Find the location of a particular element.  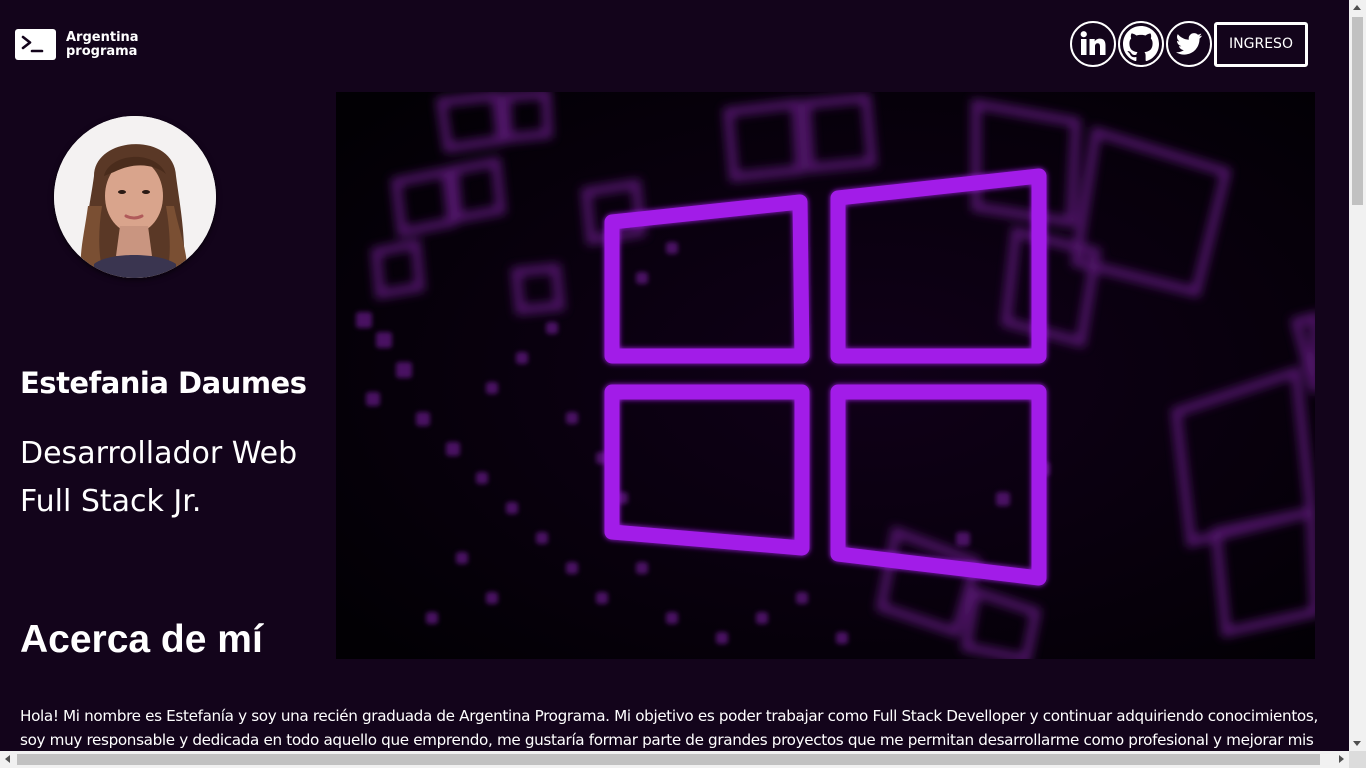

vertical-scrollbar is located at coordinates (1357, 375).